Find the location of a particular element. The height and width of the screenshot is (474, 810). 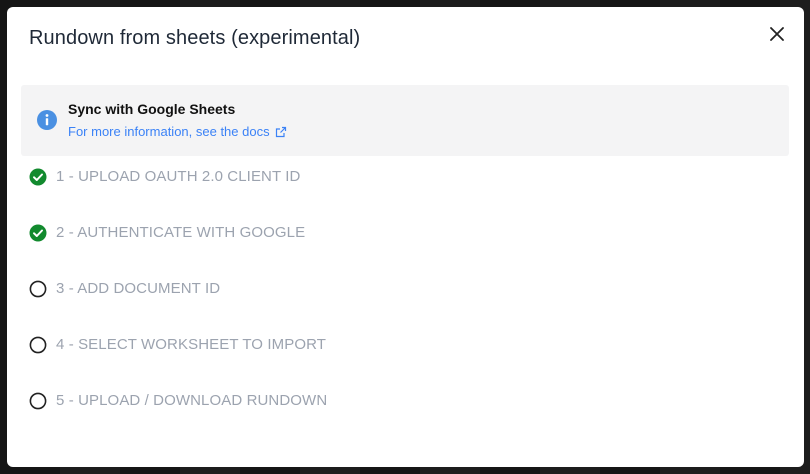

info-icon is located at coordinates (47, 120).